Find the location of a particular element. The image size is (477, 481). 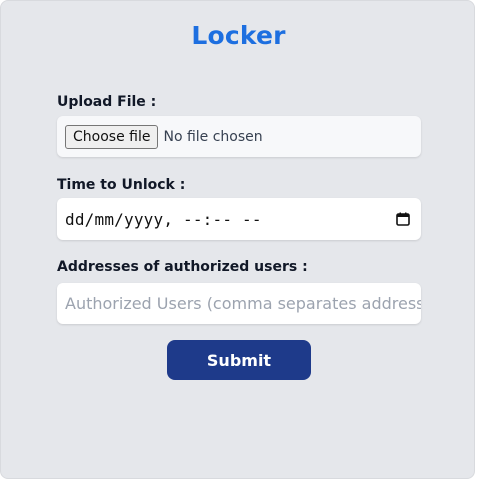

choose-file-button: Choose file is located at coordinates (112, 136).